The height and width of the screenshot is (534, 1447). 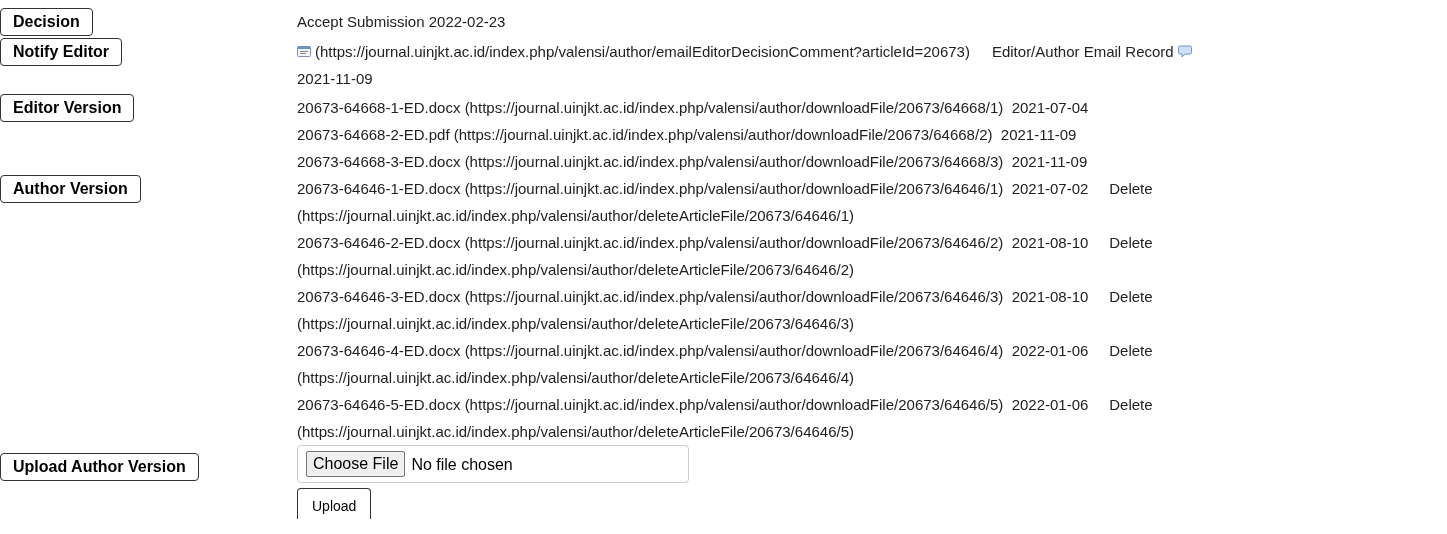 I want to click on date-text: 2021-07-04, so click(x=1050, y=107).